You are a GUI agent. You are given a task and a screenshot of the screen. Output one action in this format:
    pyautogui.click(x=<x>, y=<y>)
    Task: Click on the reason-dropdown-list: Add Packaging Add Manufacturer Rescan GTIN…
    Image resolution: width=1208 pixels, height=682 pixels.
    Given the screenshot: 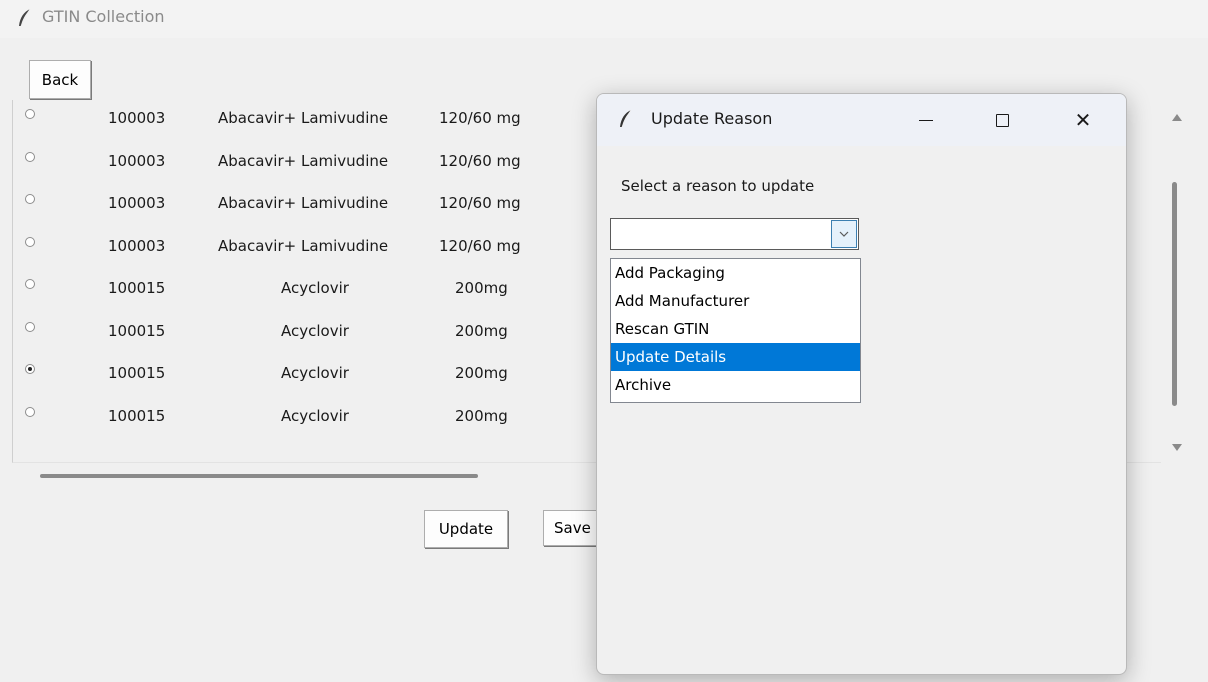 What is the action you would take?
    pyautogui.click(x=735, y=330)
    